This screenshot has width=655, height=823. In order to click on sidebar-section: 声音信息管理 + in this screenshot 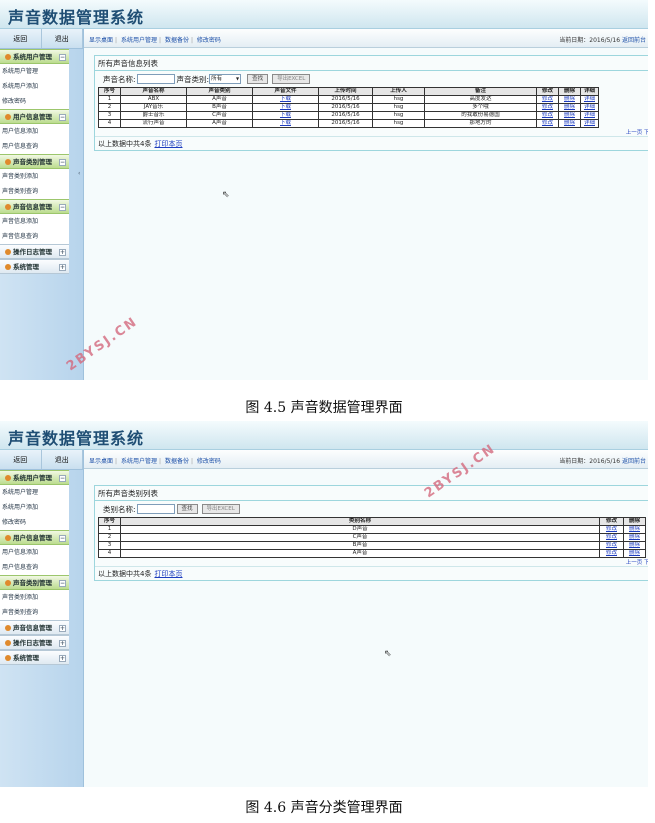, I will do `click(34, 627)`.